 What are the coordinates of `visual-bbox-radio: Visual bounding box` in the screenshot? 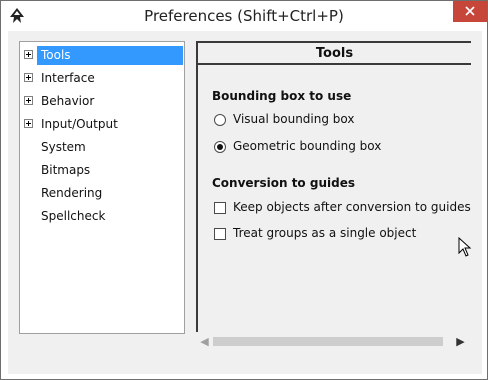 It's located at (312, 120).